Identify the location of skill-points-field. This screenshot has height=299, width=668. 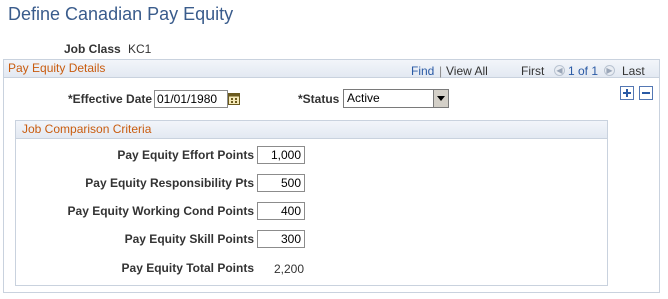
(281, 239).